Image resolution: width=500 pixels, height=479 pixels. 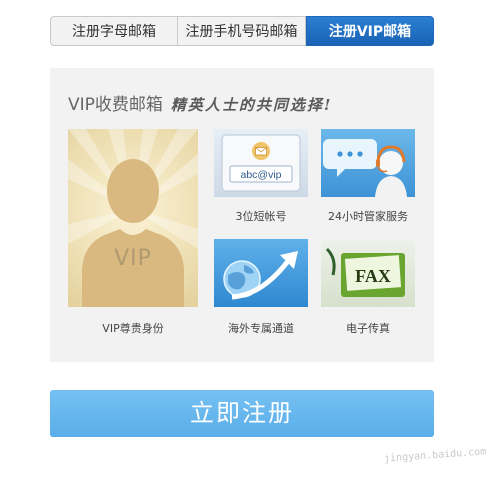 I want to click on vip-badge-text: VIP, so click(x=133, y=258).